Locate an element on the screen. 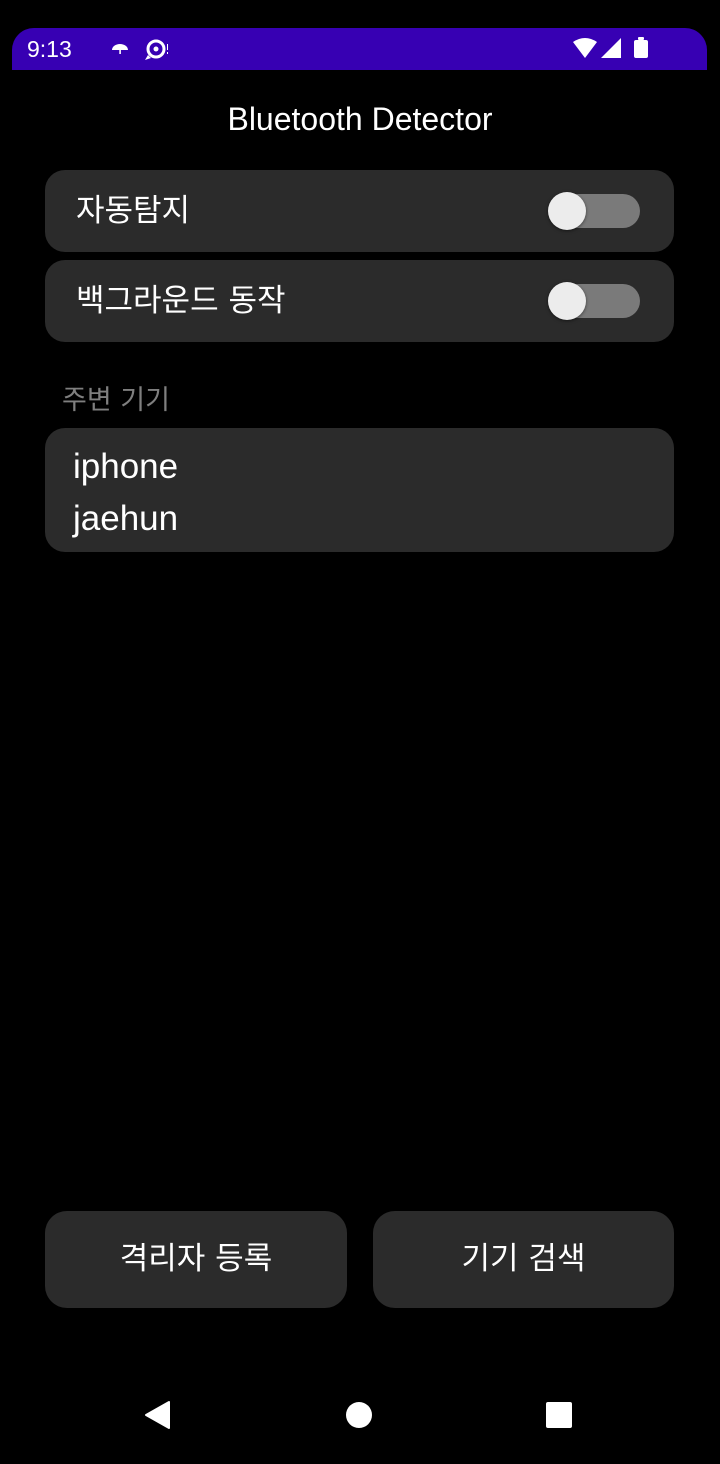 The width and height of the screenshot is (720, 1464). status-time: 9:13 is located at coordinates (49, 49).